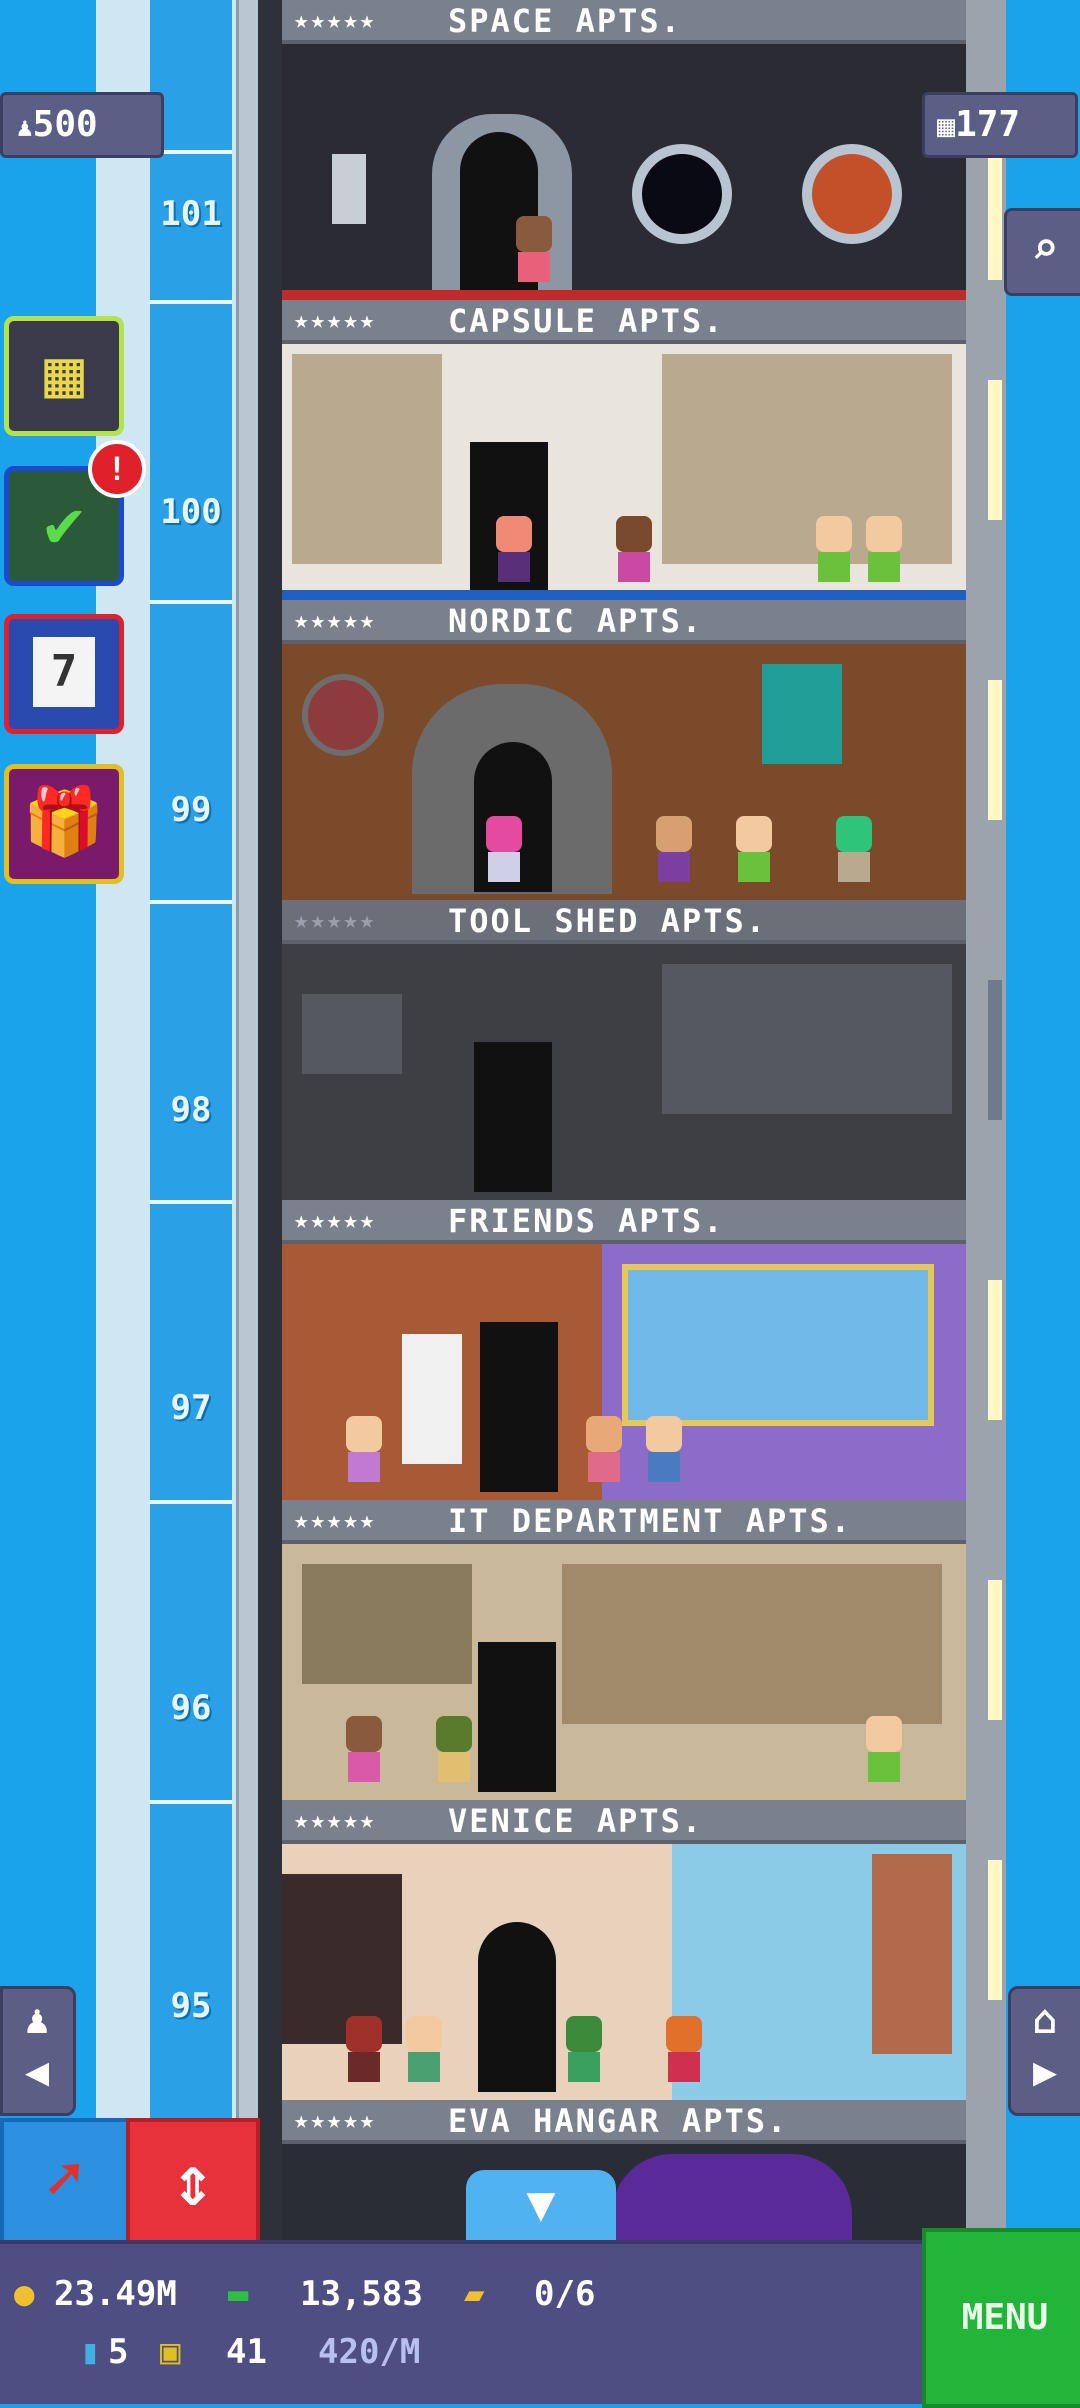 The height and width of the screenshot is (2408, 1080). What do you see at coordinates (624, 1650) in the screenshot?
I see `floor-it-department-apts: ★★★★★ IT DEPARTMENT APTS.` at bounding box center [624, 1650].